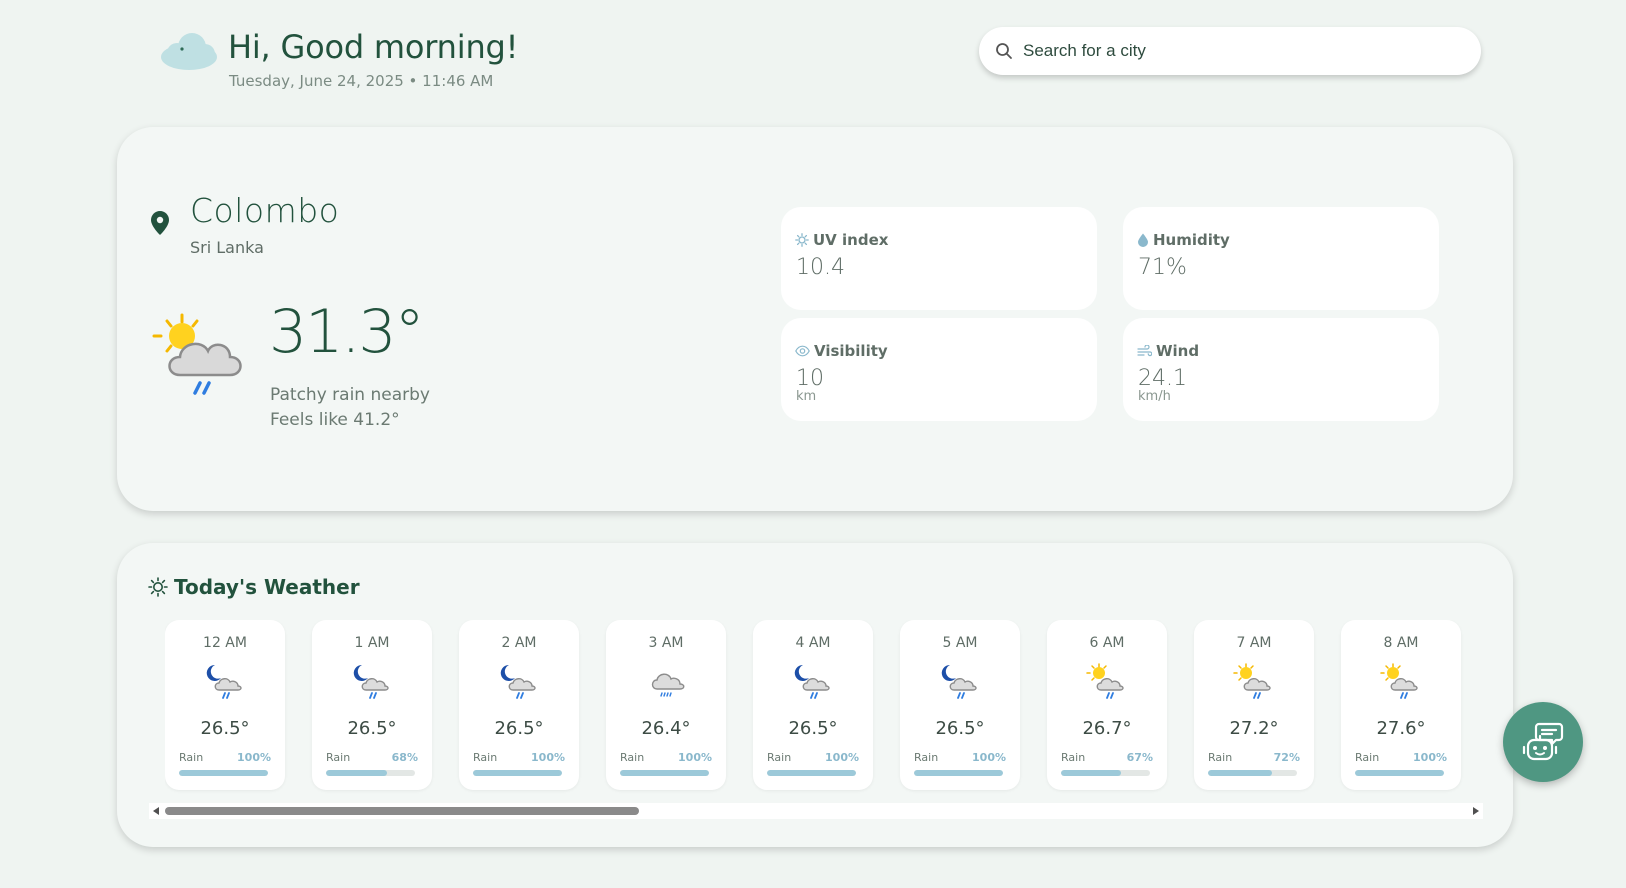 Image resolution: width=1626 pixels, height=888 pixels. What do you see at coordinates (1178, 351) in the screenshot?
I see `wind-label: Wind` at bounding box center [1178, 351].